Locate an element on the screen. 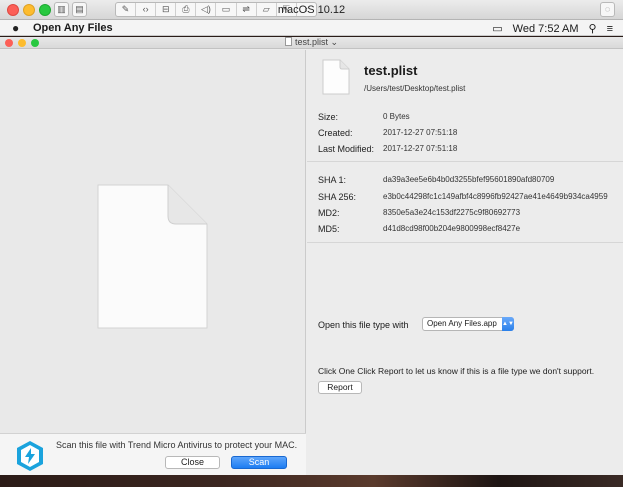  modified-row: Last Modified: 2017-12-27 07:51:18 is located at coordinates (388, 149).